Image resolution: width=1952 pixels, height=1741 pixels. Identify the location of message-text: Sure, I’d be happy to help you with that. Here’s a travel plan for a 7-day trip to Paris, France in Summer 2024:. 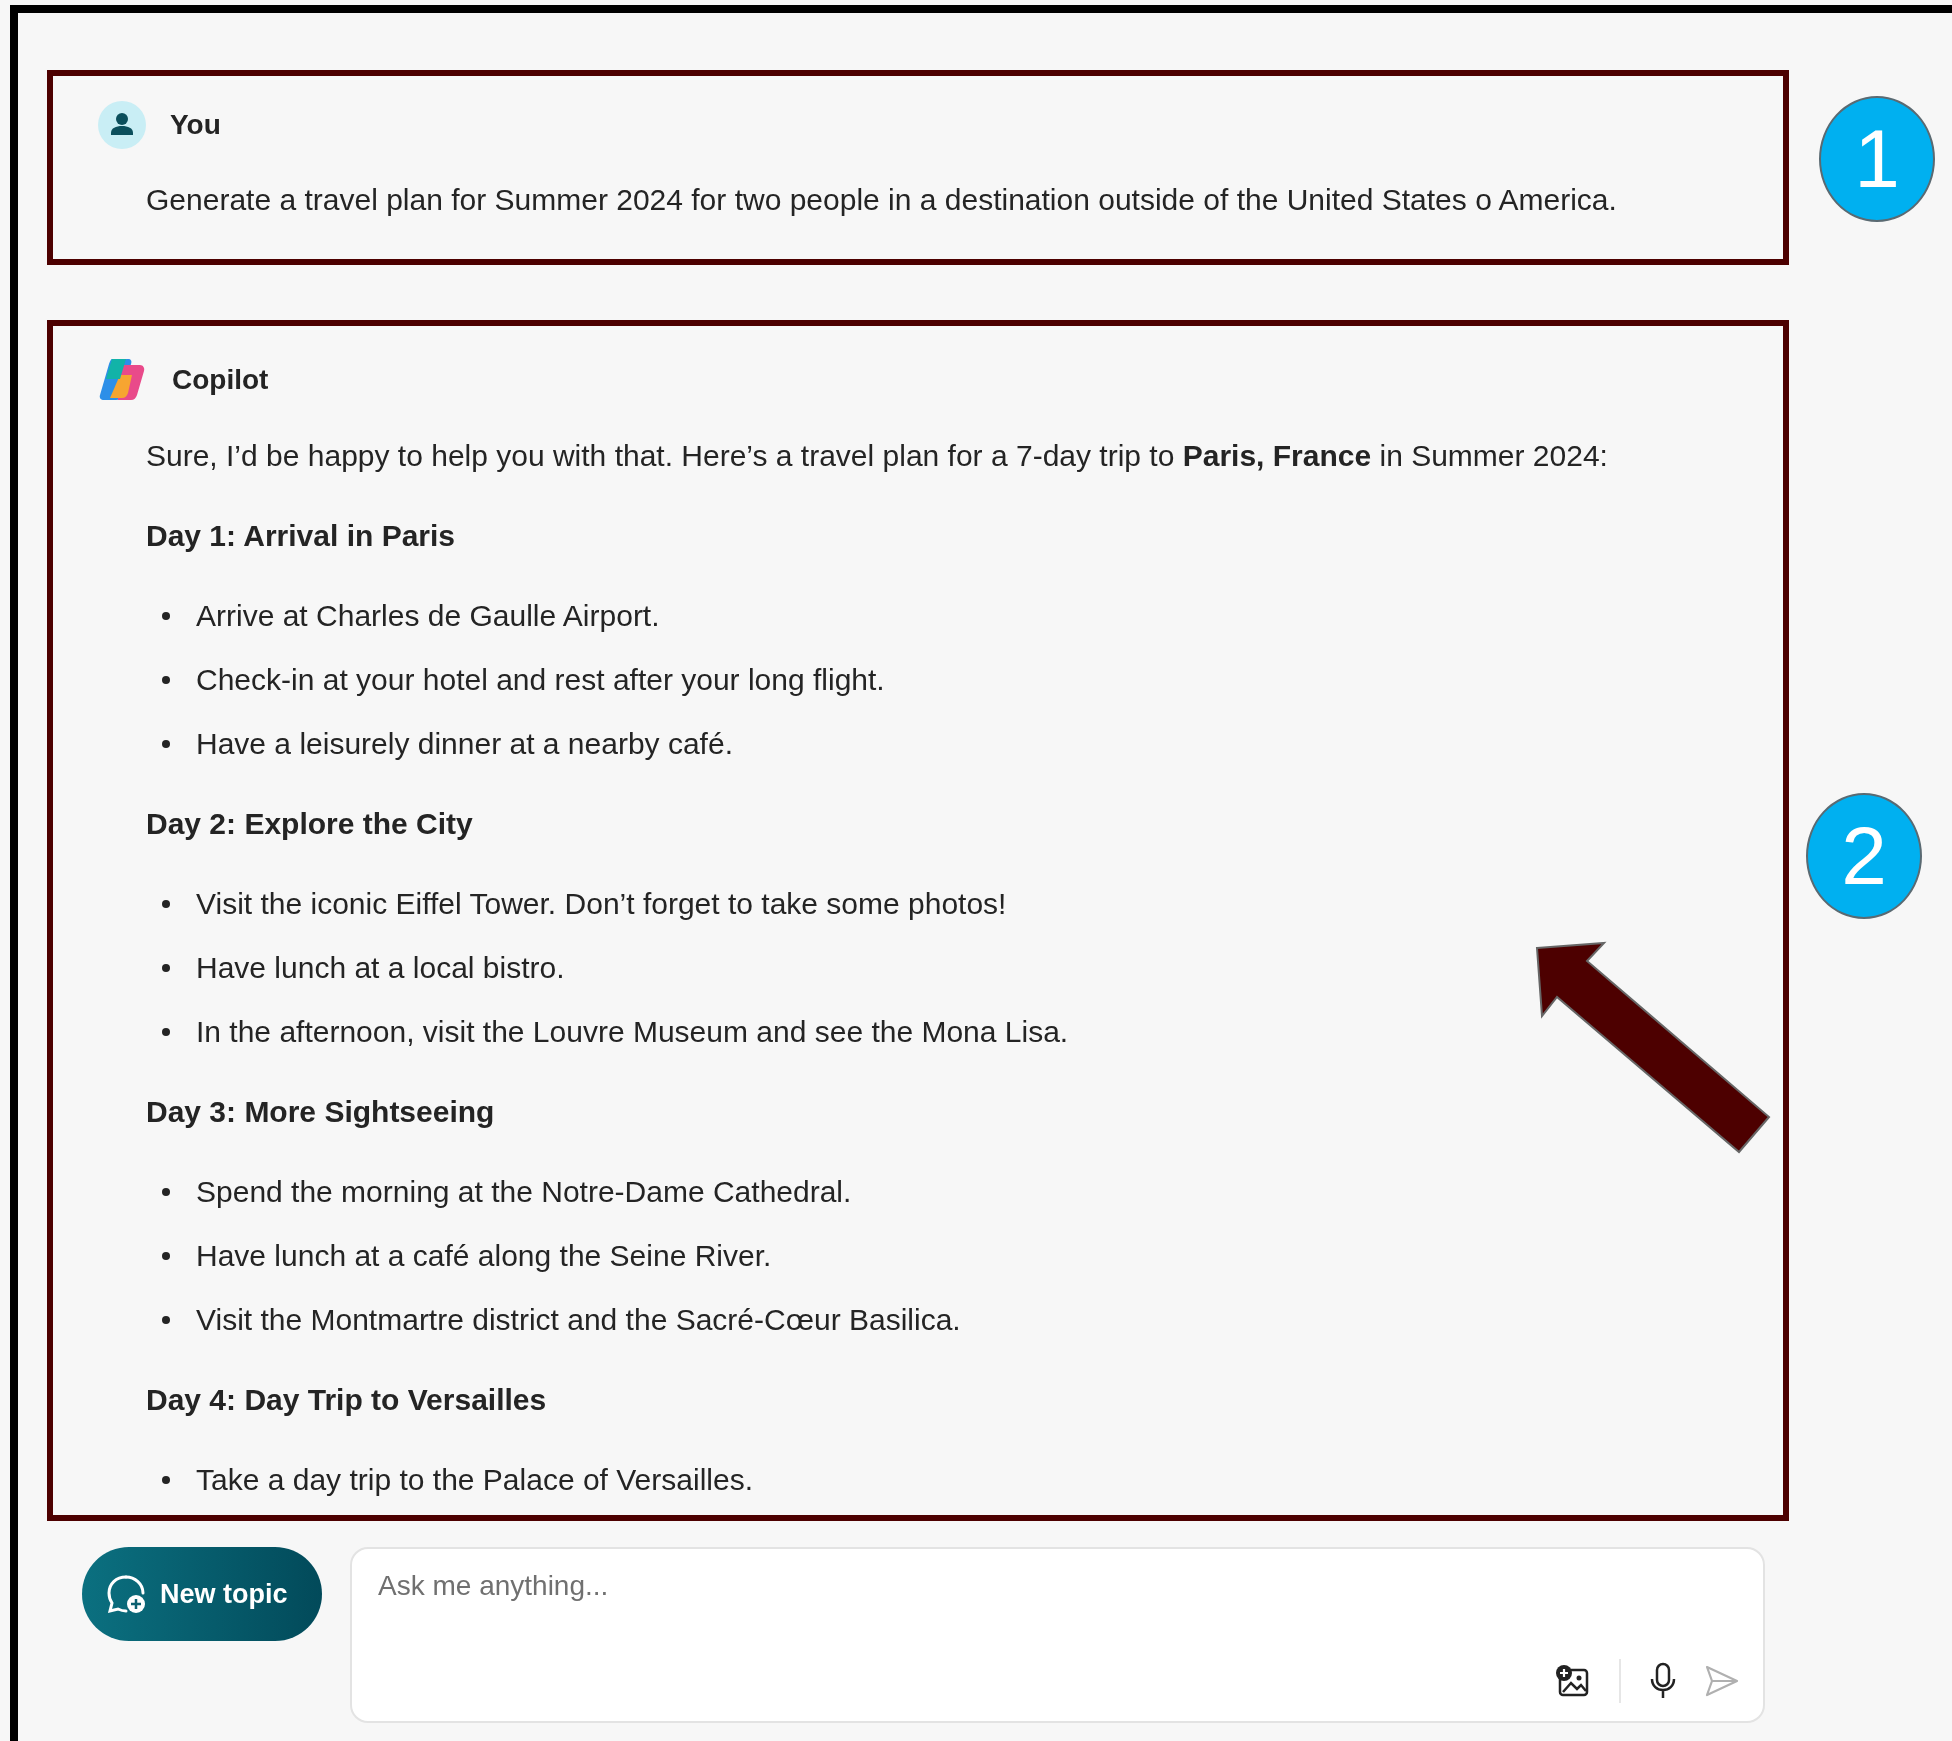
(877, 456).